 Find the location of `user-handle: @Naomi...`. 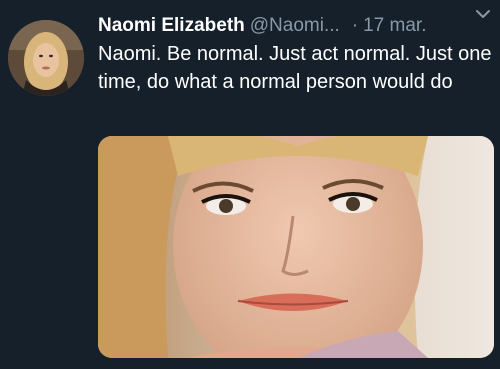

user-handle: @Naomi... is located at coordinates (295, 26).